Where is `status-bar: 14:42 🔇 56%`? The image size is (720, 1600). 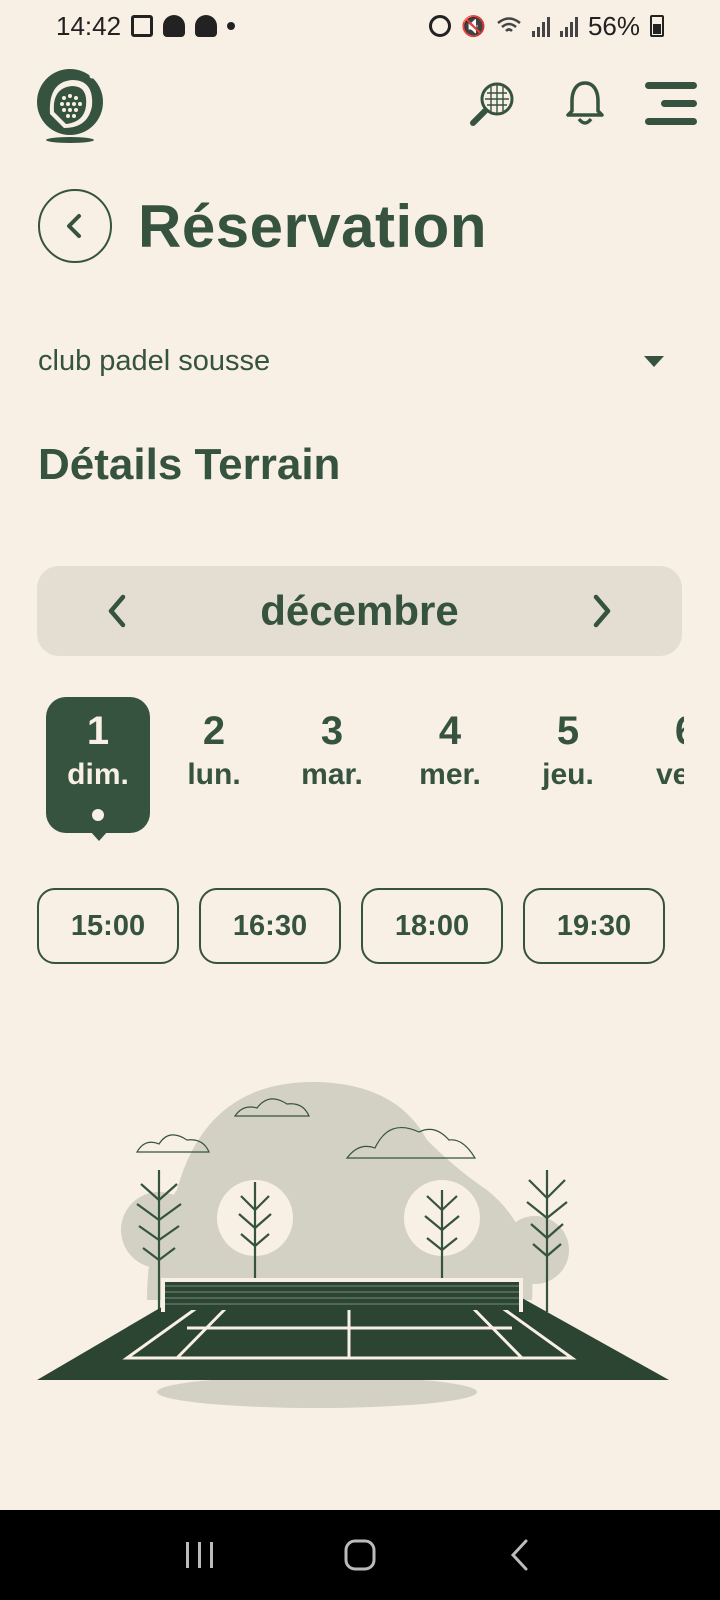 status-bar: 14:42 🔇 56% is located at coordinates (360, 26).